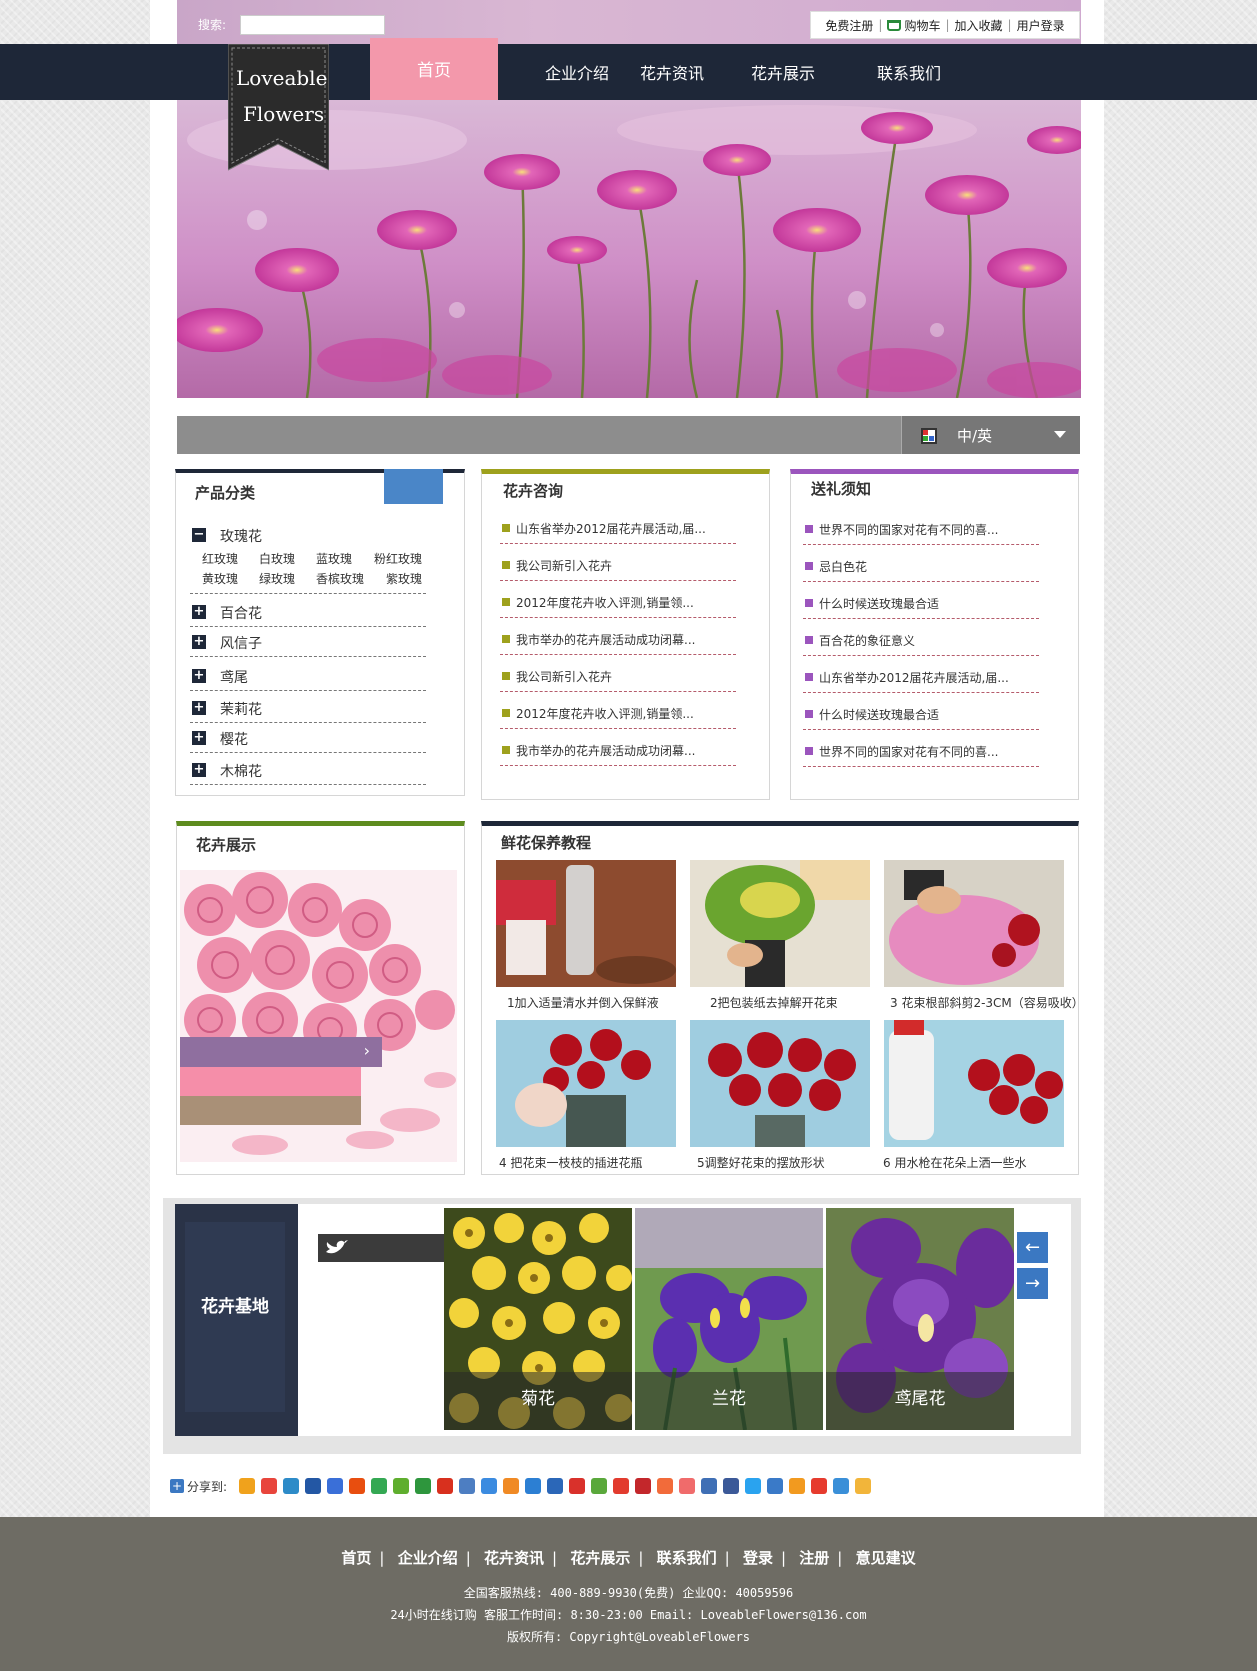  I want to click on flag-icon, so click(929, 436).